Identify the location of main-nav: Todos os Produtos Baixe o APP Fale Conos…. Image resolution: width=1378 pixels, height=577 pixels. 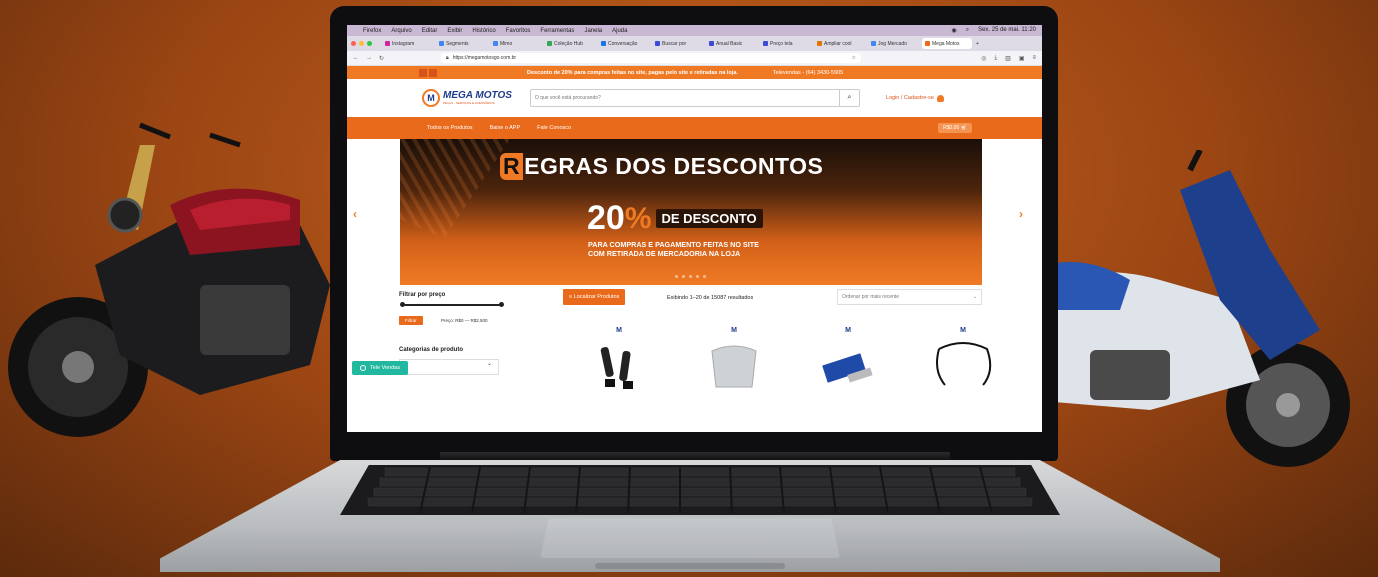
(694, 128).